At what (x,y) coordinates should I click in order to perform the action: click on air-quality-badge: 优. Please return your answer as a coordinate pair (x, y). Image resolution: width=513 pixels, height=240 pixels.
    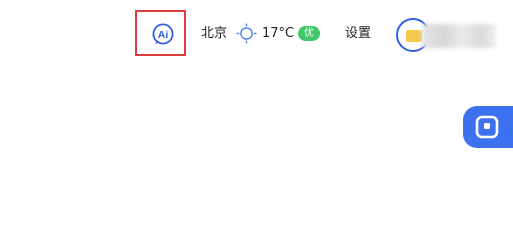
    Looking at the image, I should click on (309, 33).